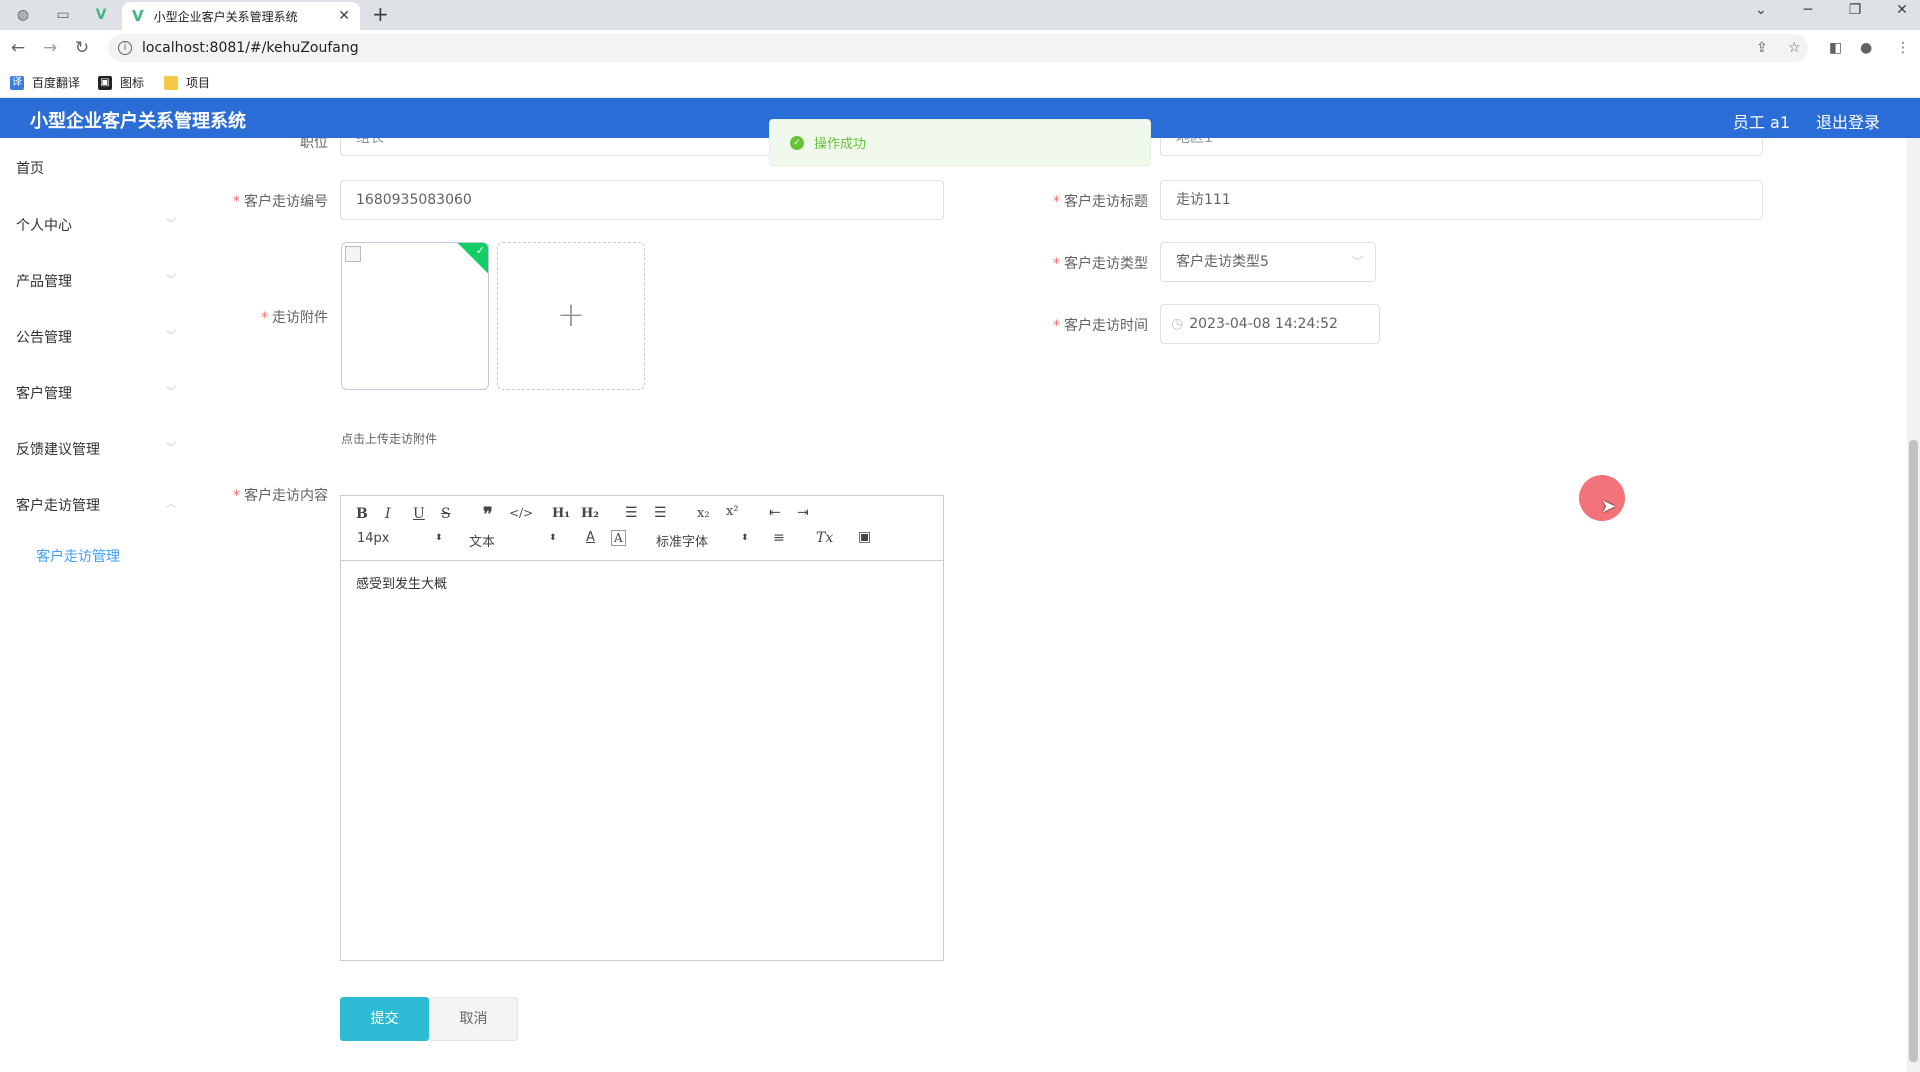 Image resolution: width=1920 pixels, height=1072 pixels. Describe the element at coordinates (703, 540) in the screenshot. I see `font-family-select: 标准字体 ⬍` at that location.